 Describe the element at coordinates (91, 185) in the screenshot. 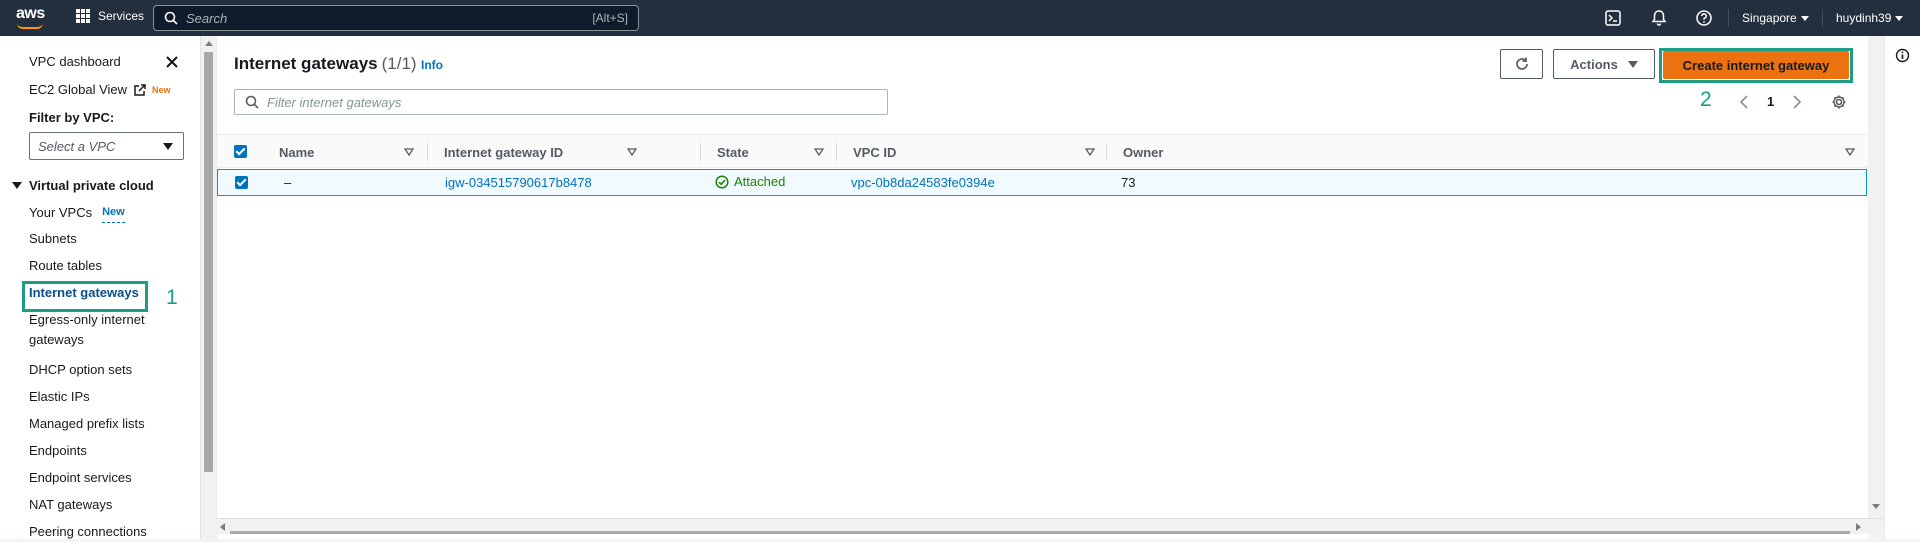

I see `section-label: Virtual private cloud` at that location.